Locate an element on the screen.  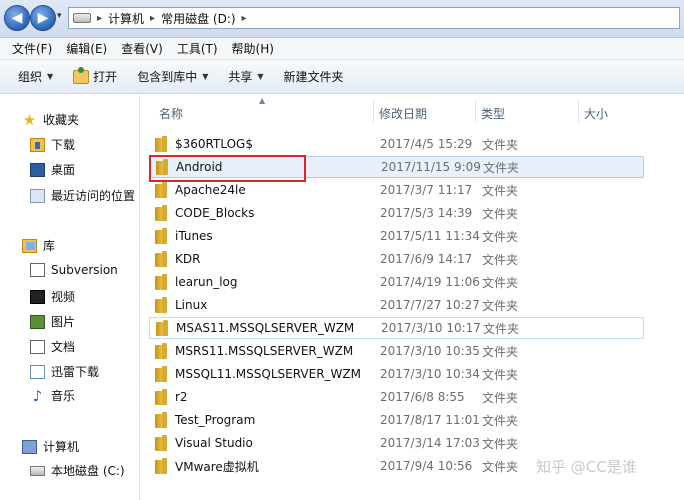
address-bar: ▸ 计算机 ▸ 常用磁盘 (D:) ▸ is located at coordinates (374, 18).